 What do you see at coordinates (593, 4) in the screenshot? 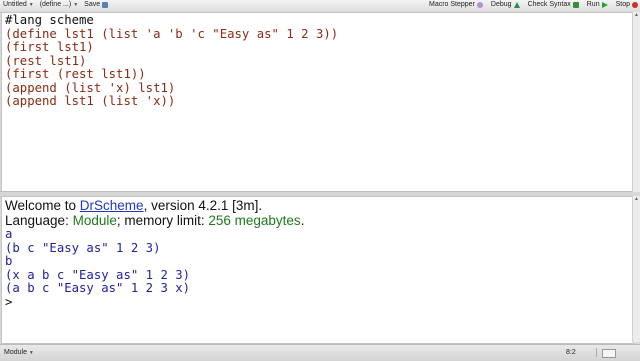
I see `run-label: Run` at bounding box center [593, 4].